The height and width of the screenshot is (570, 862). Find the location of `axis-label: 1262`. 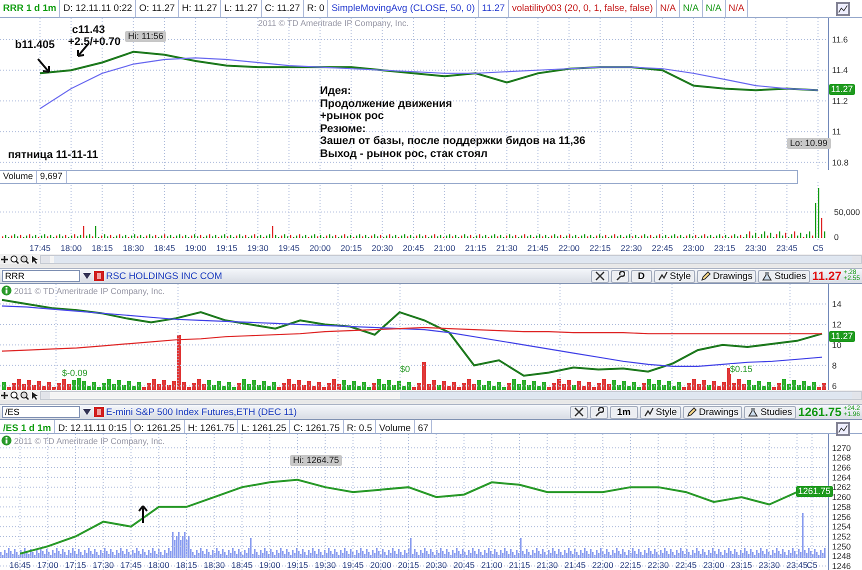

axis-label: 1262 is located at coordinates (841, 487).